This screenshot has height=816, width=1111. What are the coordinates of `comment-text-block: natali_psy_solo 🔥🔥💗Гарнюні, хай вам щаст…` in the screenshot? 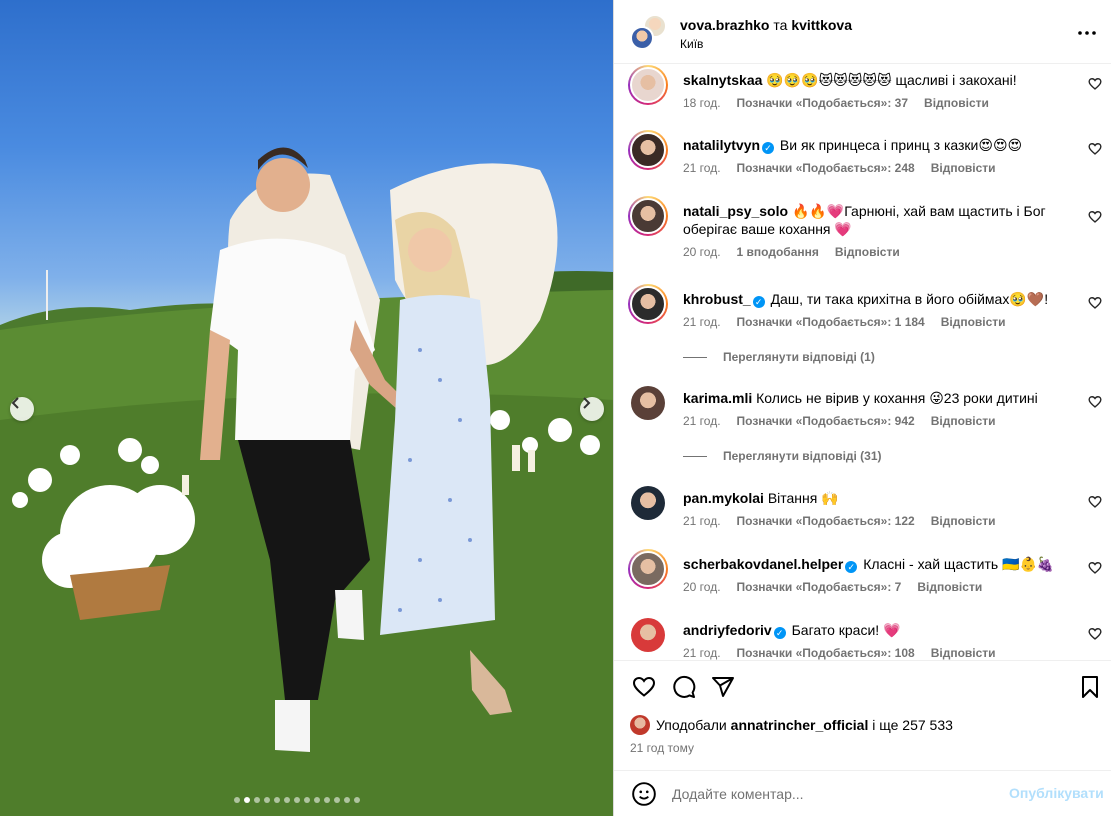 It's located at (878, 220).